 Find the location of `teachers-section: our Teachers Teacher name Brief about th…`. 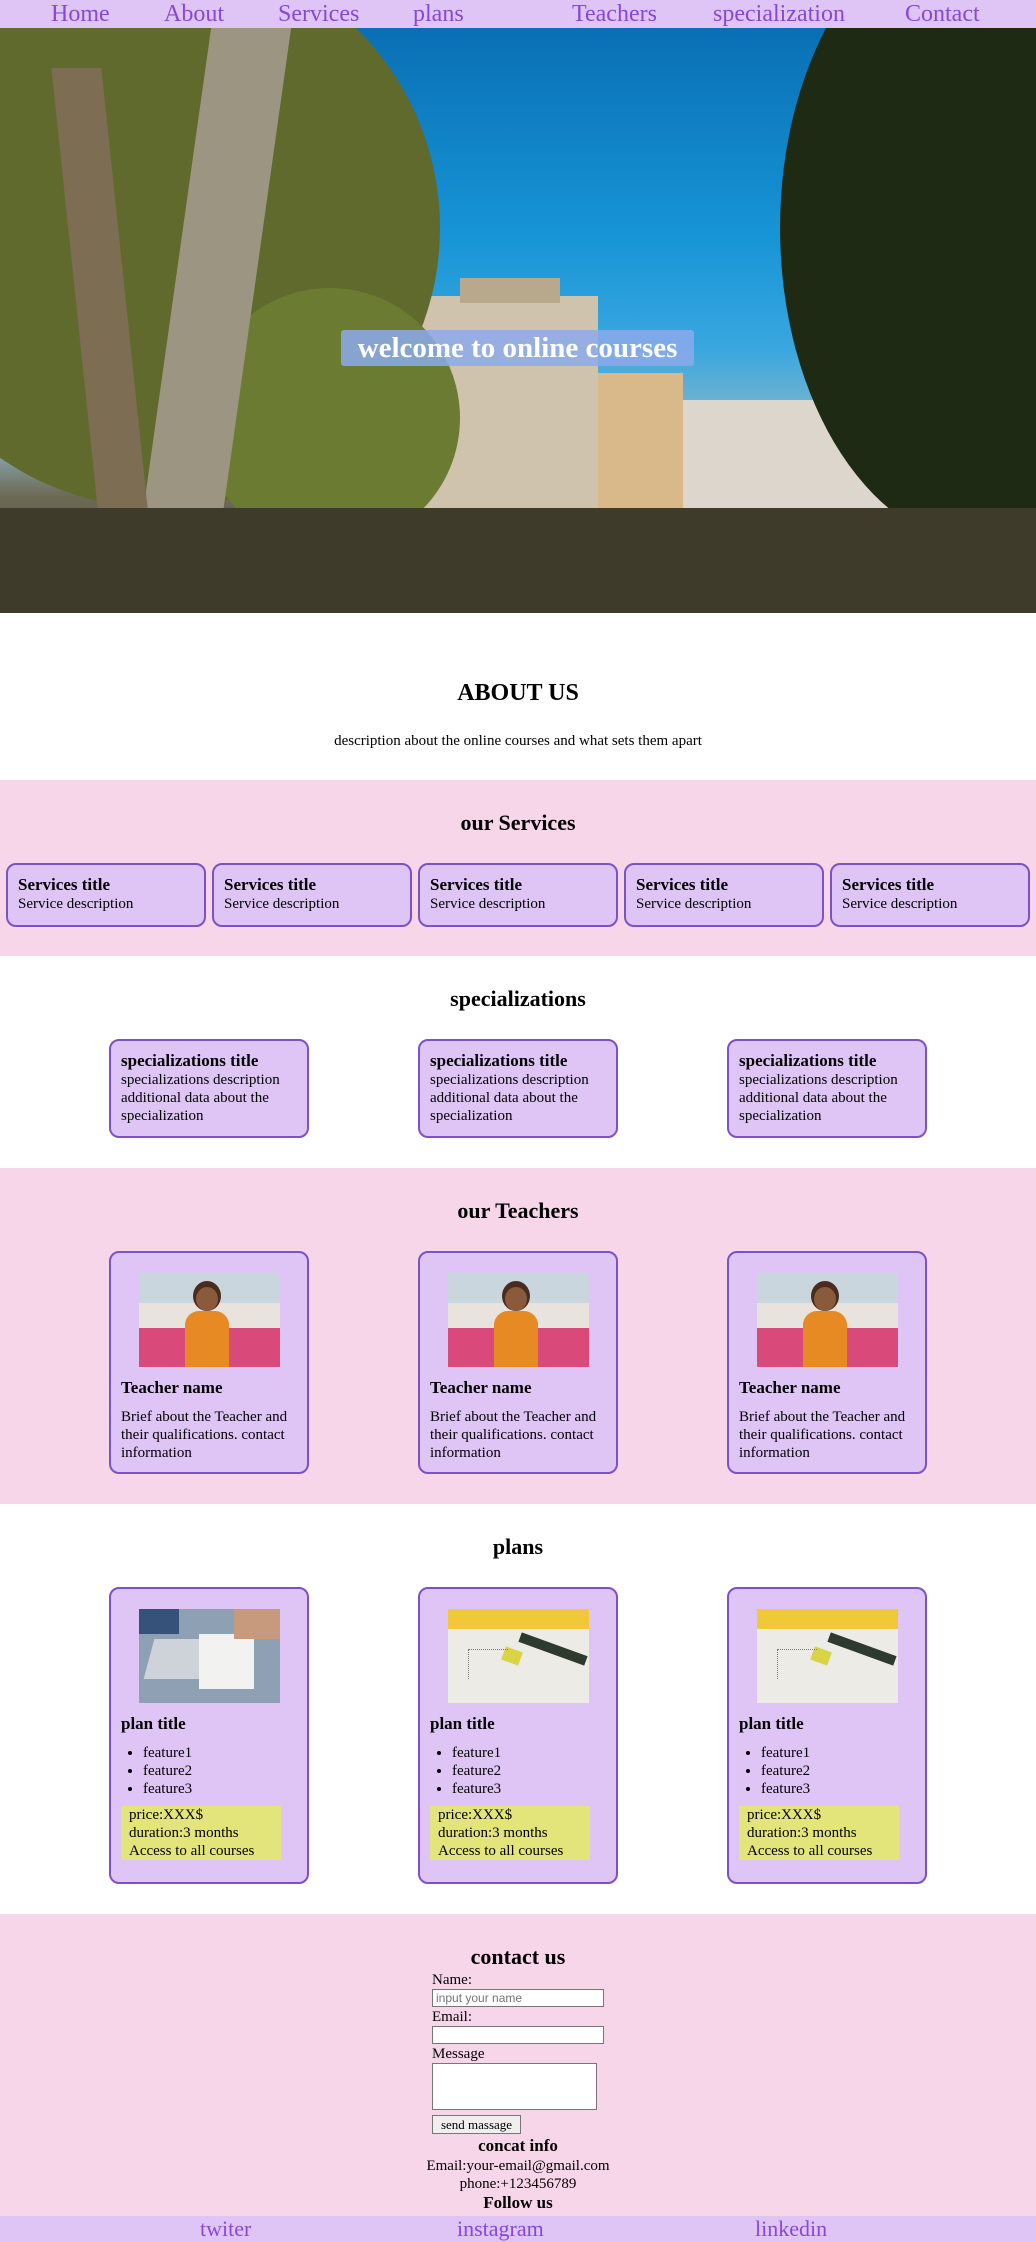

teachers-section: our Teachers Teacher name Brief about th… is located at coordinates (518, 1336).